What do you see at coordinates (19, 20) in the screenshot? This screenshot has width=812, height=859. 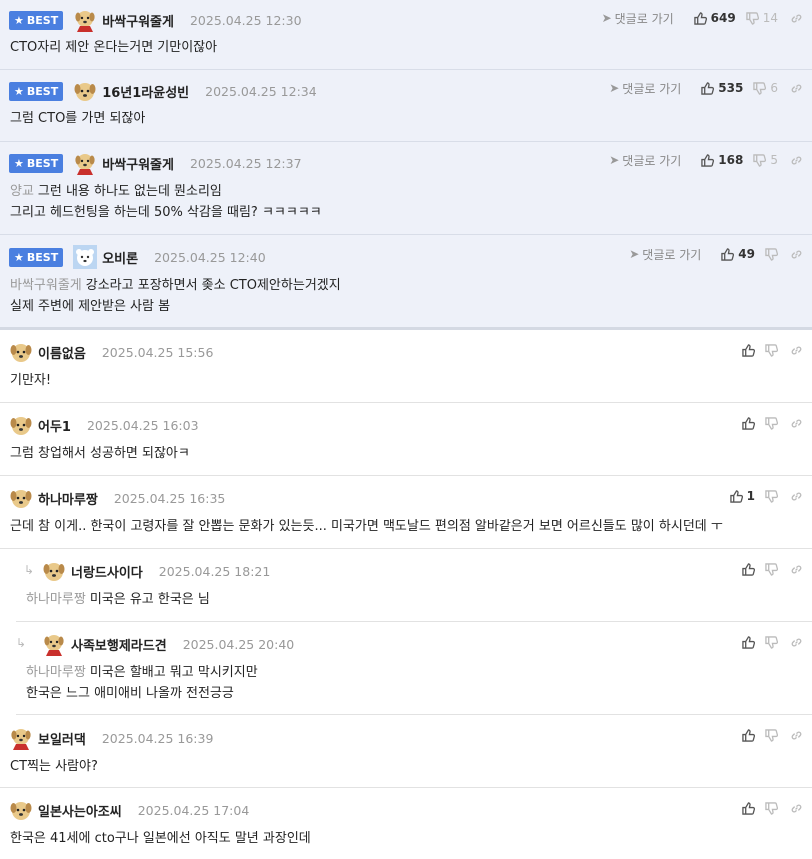 I see `star-icon: ★` at bounding box center [19, 20].